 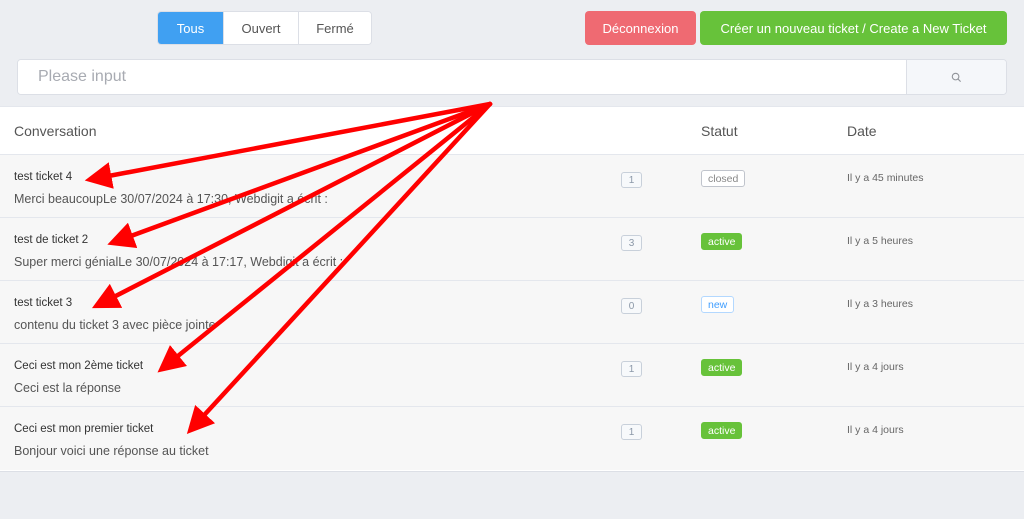 What do you see at coordinates (55, 131) in the screenshot?
I see `column-header-conversation: Conversation` at bounding box center [55, 131].